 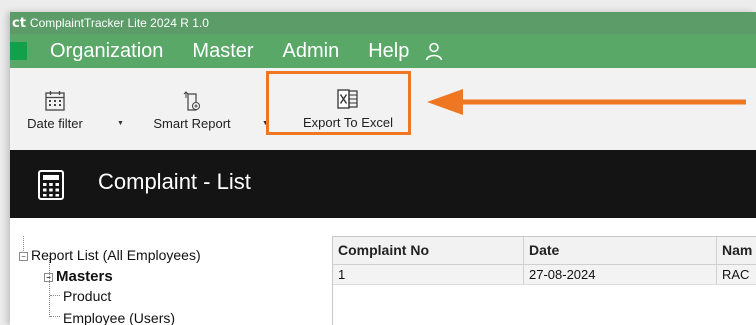 I want to click on tree-item-employee-users: Employee (Users), so click(x=119, y=317).